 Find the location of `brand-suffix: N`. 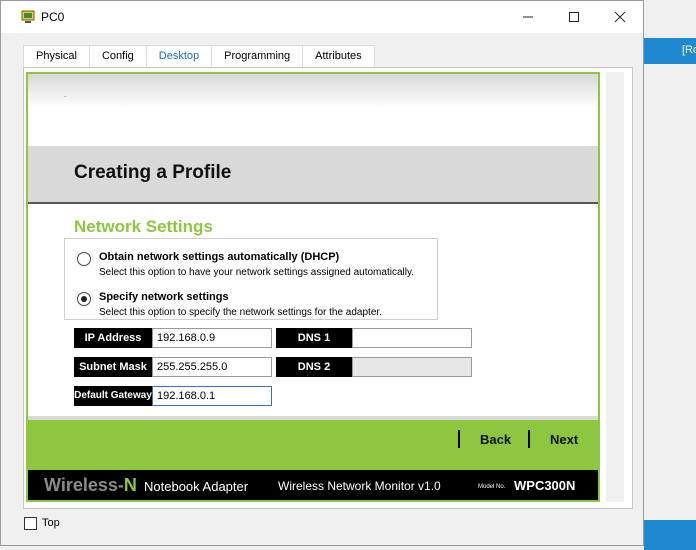

brand-suffix: N is located at coordinates (130, 485).